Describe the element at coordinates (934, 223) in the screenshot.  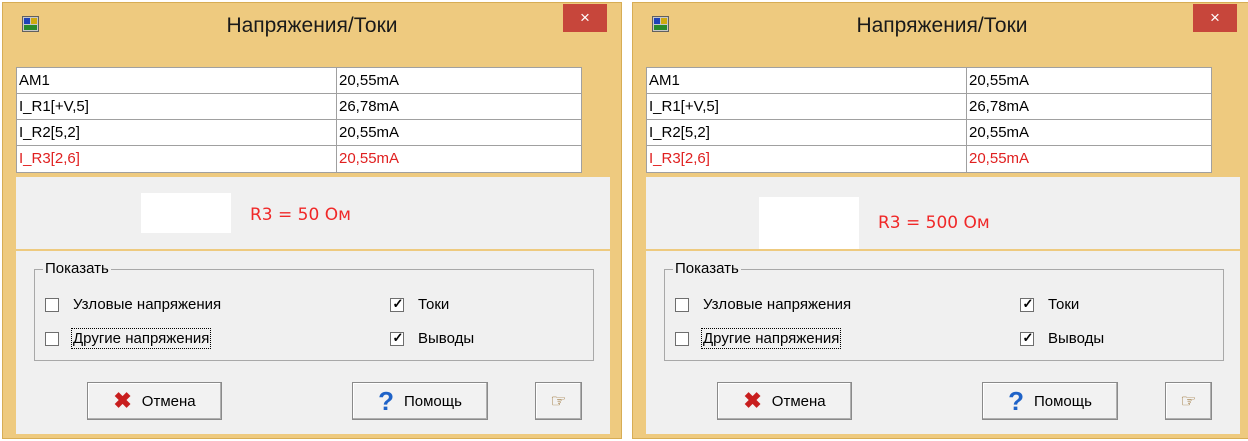
I see `r3-label: R3 = 500 Ом` at that location.